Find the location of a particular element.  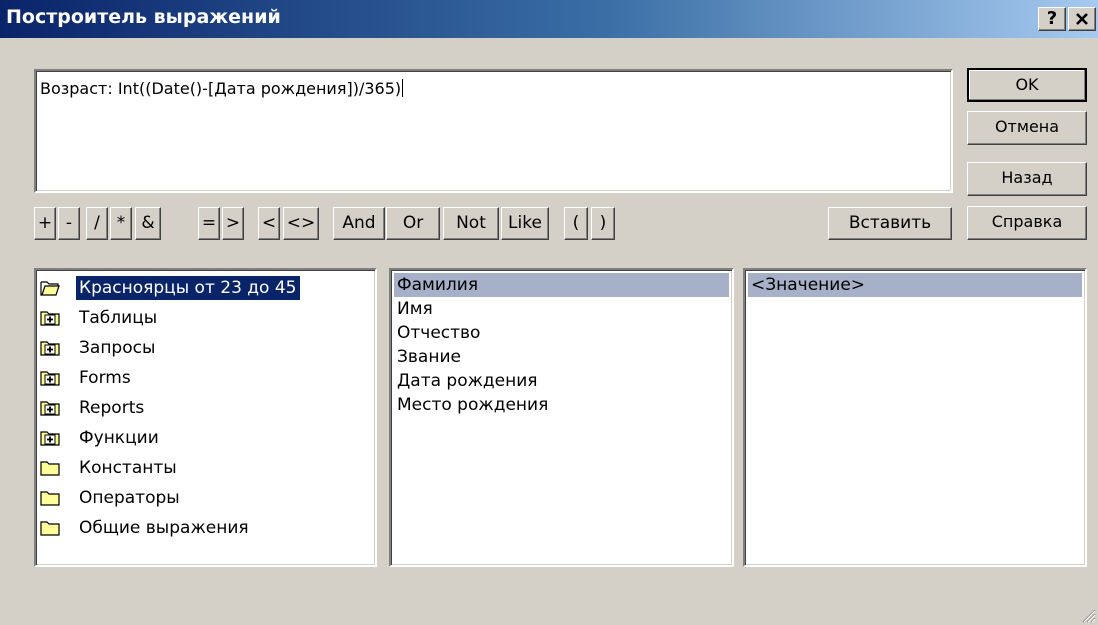

window-title: Построитель выражений is located at coordinates (143, 17).